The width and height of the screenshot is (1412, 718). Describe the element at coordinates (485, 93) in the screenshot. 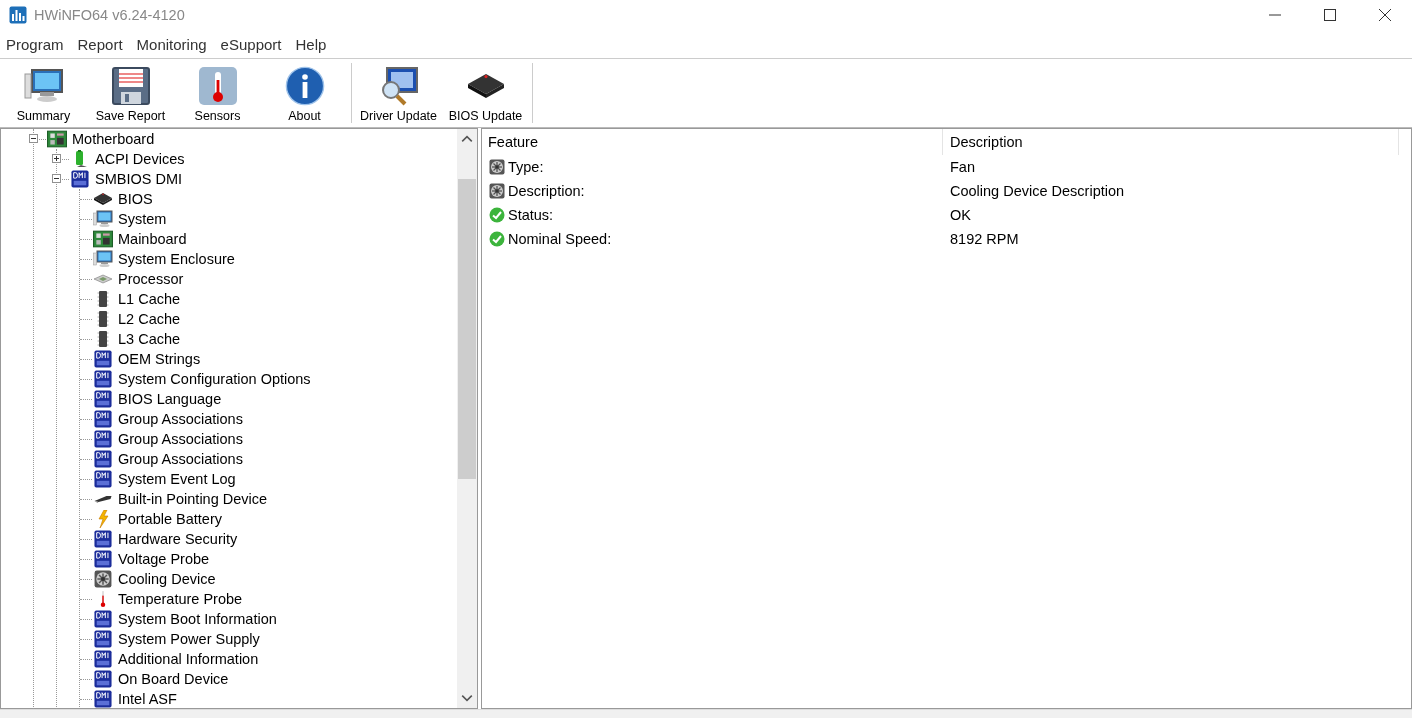

I see `toolbar-button: BIOS Update` at that location.